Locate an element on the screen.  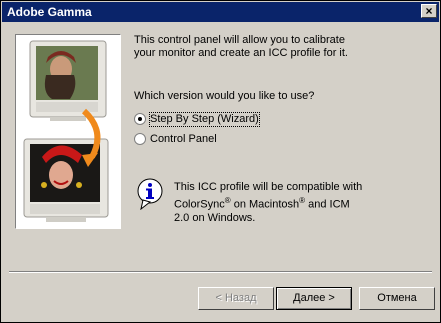
monitor-before-icon is located at coordinates (68, 80).